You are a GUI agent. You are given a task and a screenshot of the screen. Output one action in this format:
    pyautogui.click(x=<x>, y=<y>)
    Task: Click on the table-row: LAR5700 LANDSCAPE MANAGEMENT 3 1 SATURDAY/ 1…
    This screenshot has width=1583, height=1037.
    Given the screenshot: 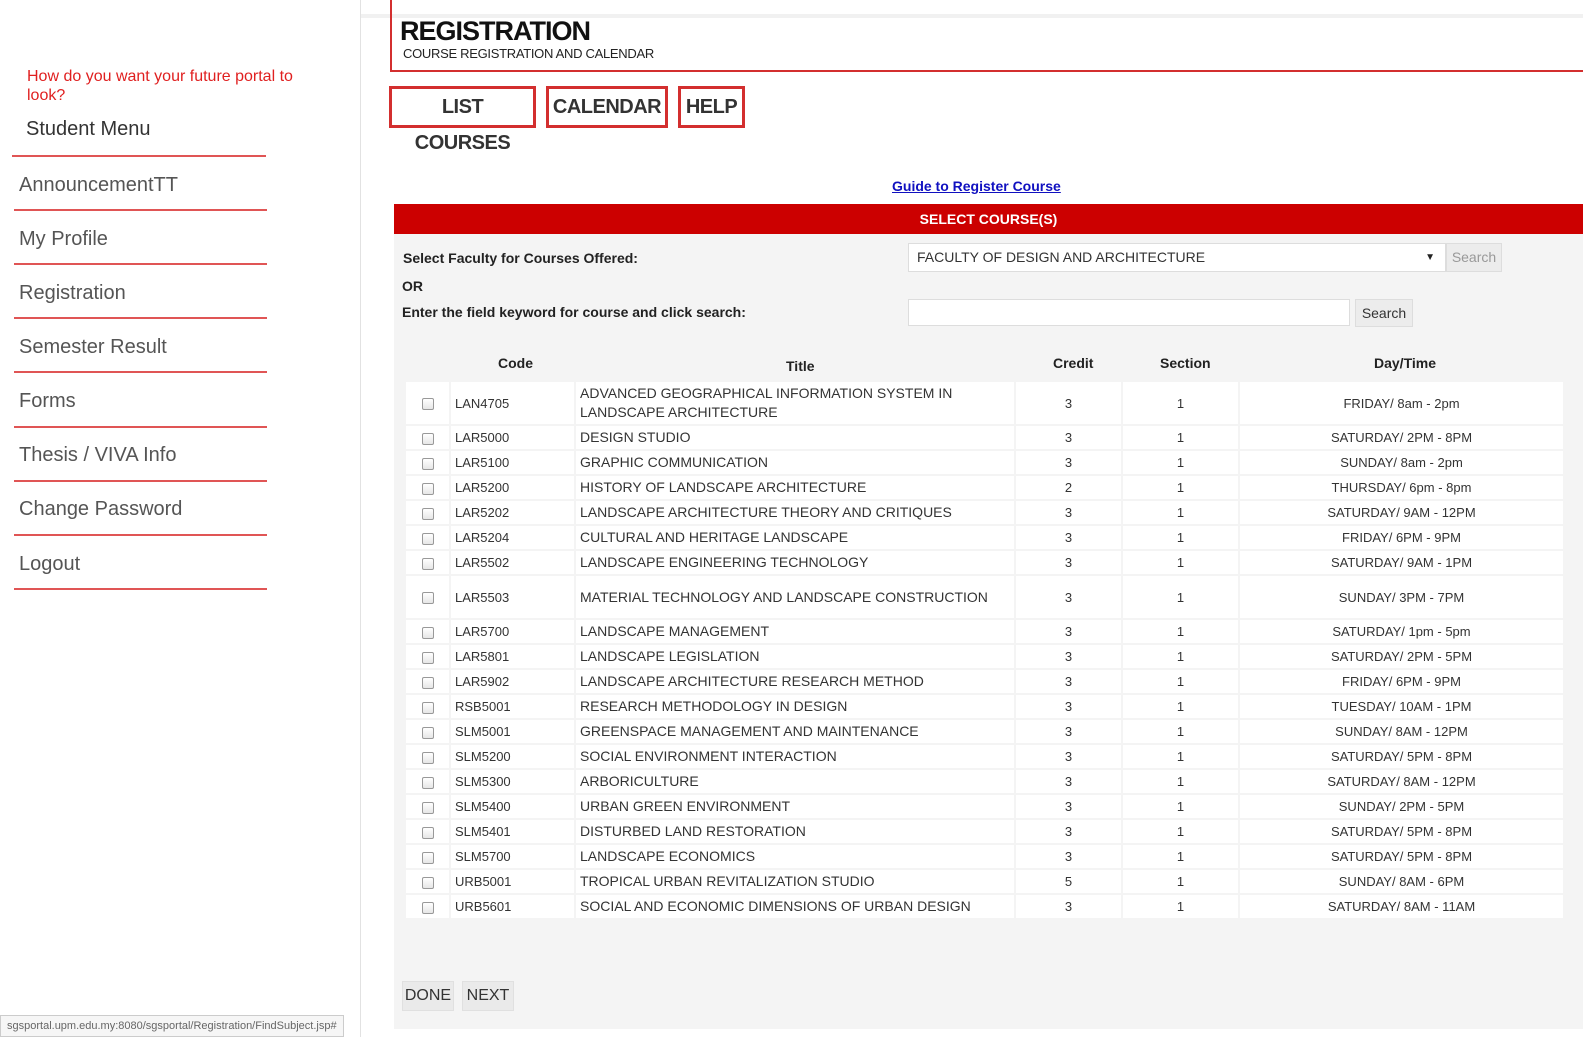 What is the action you would take?
    pyautogui.click(x=984, y=631)
    